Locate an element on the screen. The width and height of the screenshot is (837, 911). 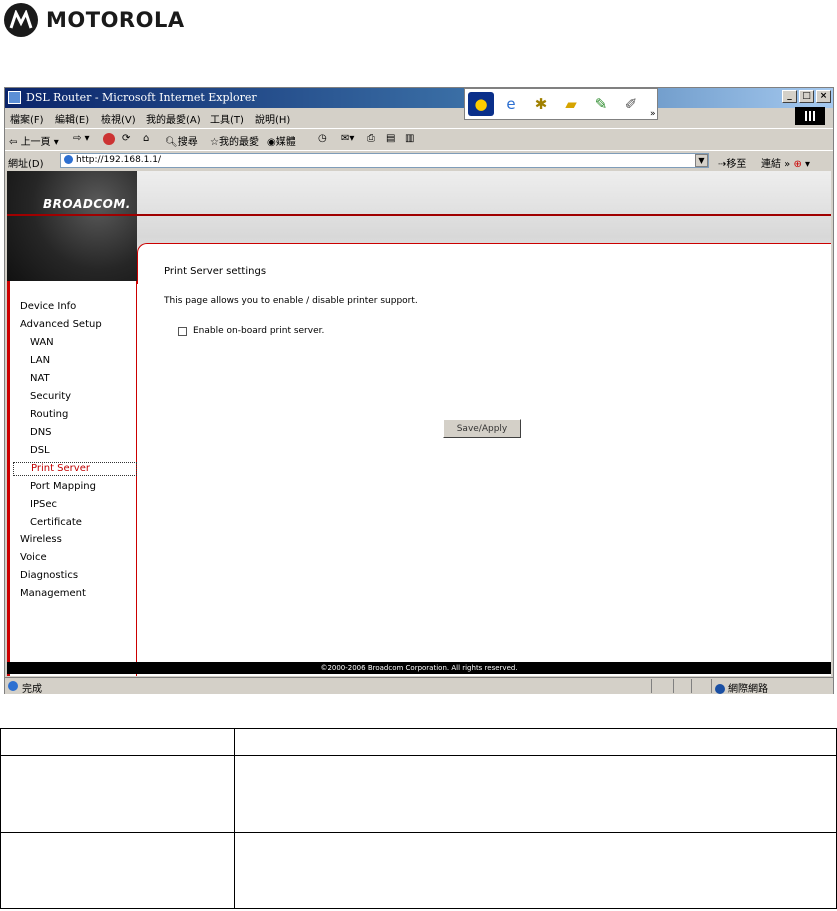
mail-icon: ✉▾ is located at coordinates (347, 138).